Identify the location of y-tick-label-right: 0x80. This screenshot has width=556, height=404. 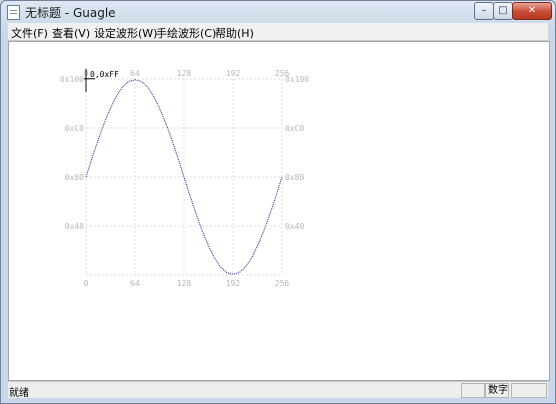
(294, 177).